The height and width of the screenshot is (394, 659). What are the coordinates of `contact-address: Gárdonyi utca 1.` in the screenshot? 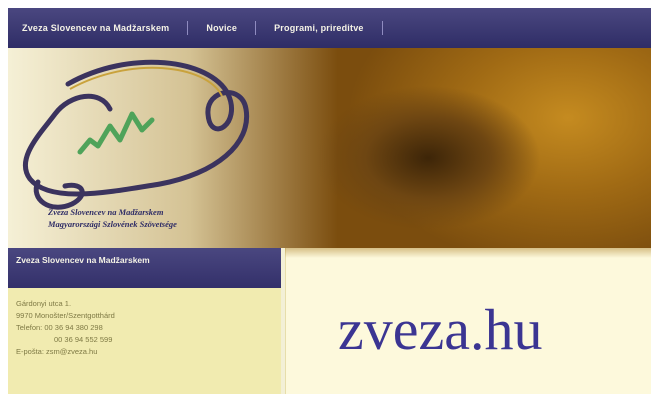 It's located at (44, 303).